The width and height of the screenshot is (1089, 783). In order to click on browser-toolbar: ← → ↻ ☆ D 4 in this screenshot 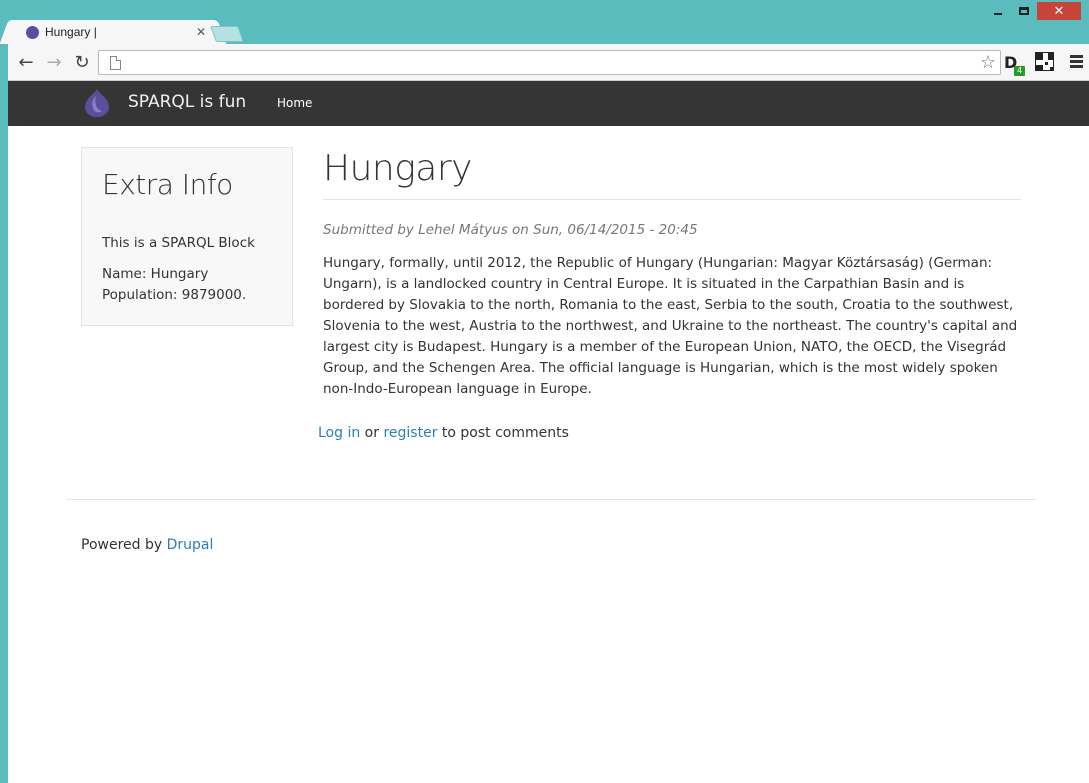, I will do `click(548, 62)`.